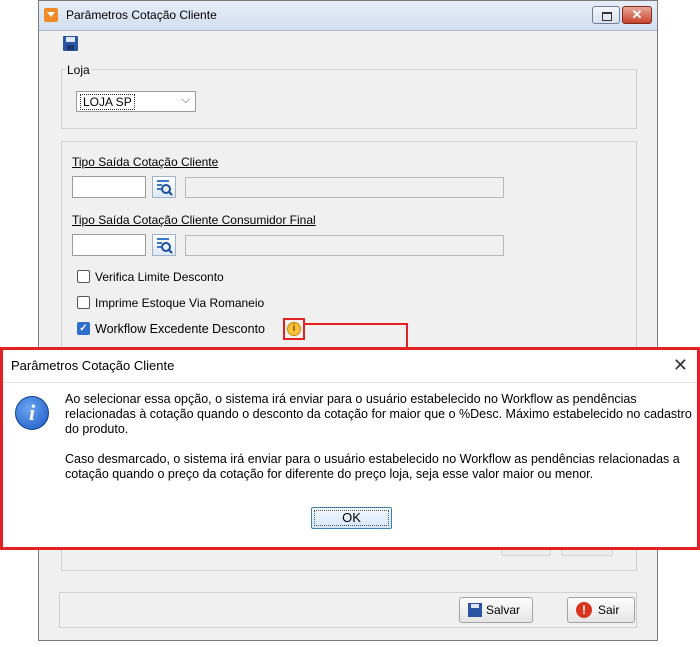 The width and height of the screenshot is (700, 647). I want to click on tipo-saida-label: Tipo Saída Cotação Cliente, so click(145, 162).